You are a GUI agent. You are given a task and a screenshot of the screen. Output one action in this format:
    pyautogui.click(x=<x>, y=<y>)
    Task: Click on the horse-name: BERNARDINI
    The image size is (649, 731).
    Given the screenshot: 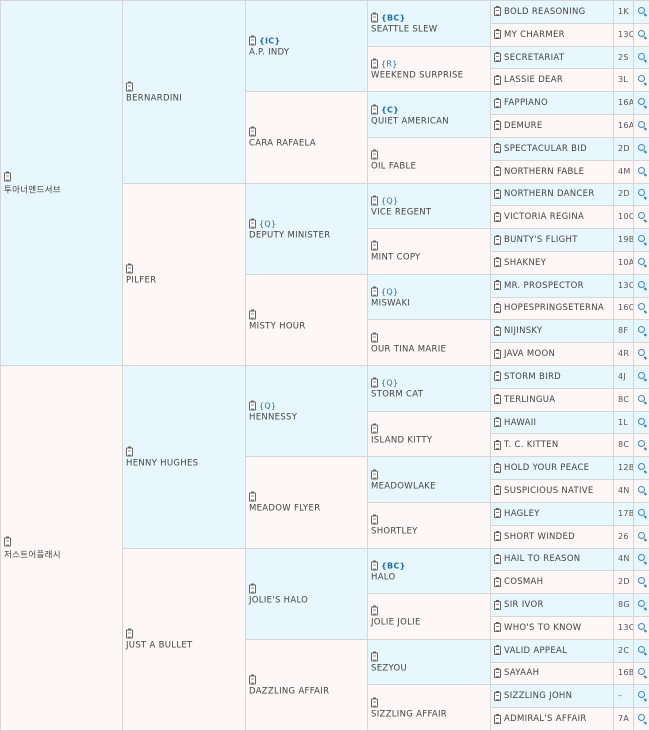 What is the action you would take?
    pyautogui.click(x=184, y=98)
    